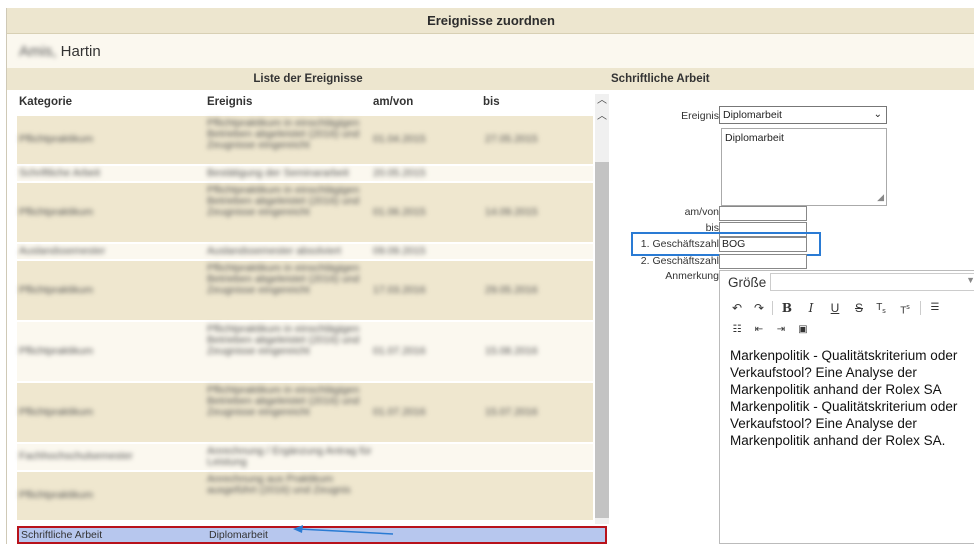 The image size is (974, 544). Describe the element at coordinates (40, 51) in the screenshot. I see `person-name-blurred: Amis,` at that location.